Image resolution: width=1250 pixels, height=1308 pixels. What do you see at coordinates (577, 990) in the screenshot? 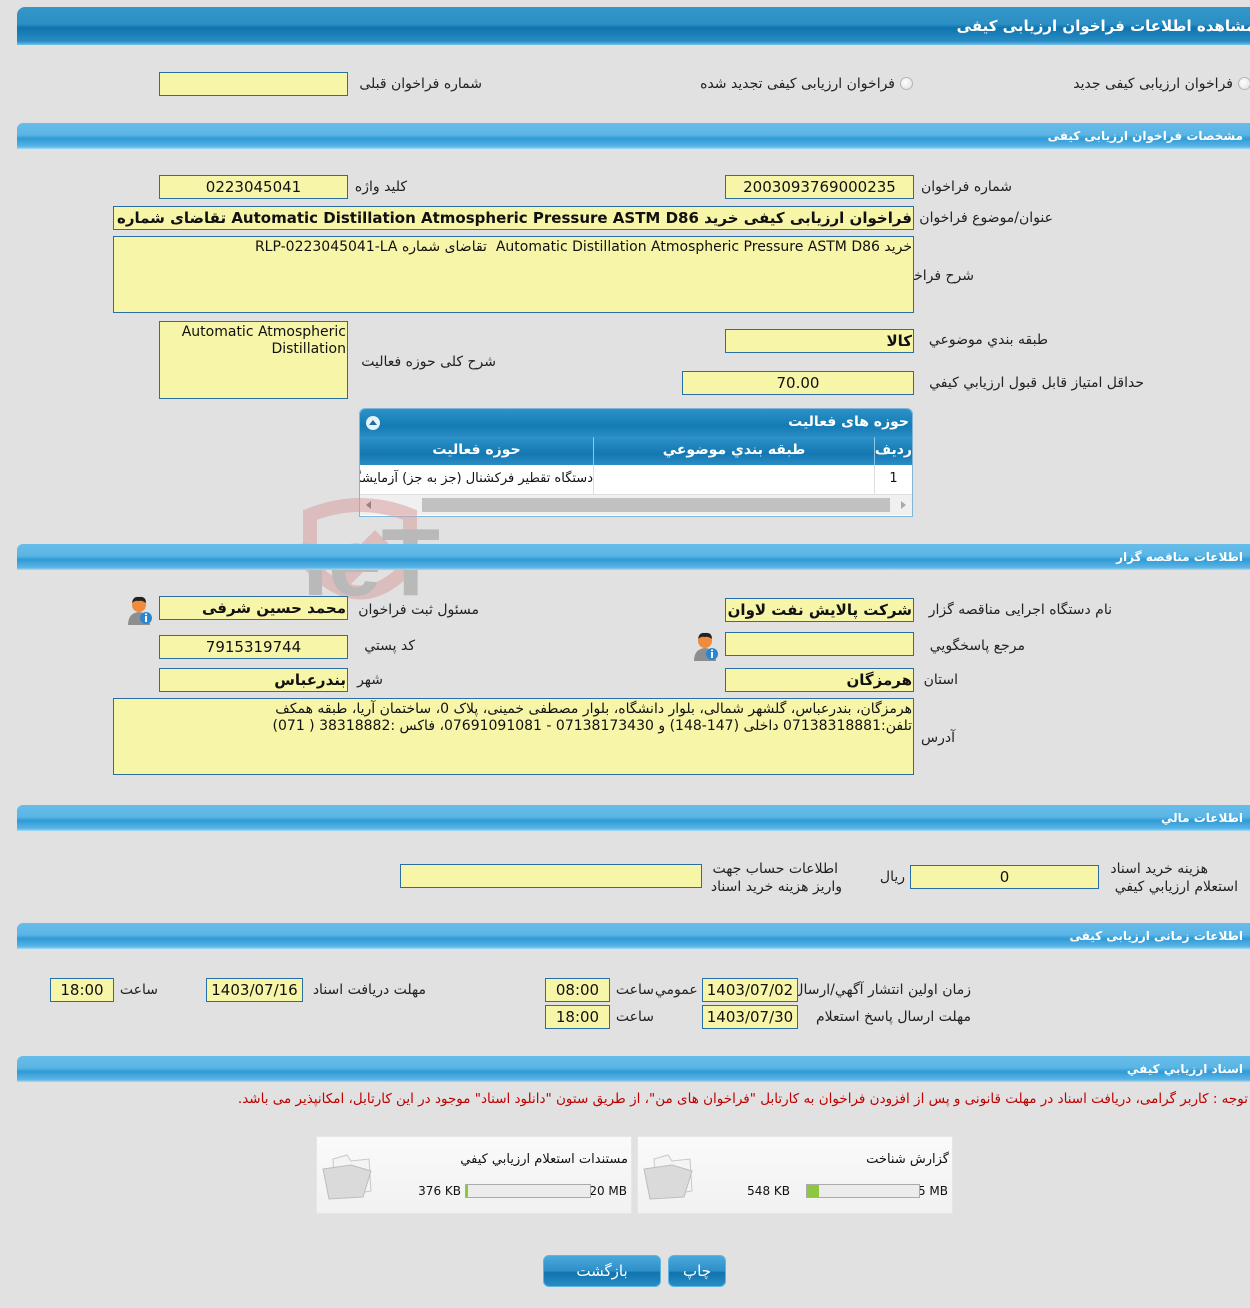
I see `publish-time-field: 08:00` at bounding box center [577, 990].